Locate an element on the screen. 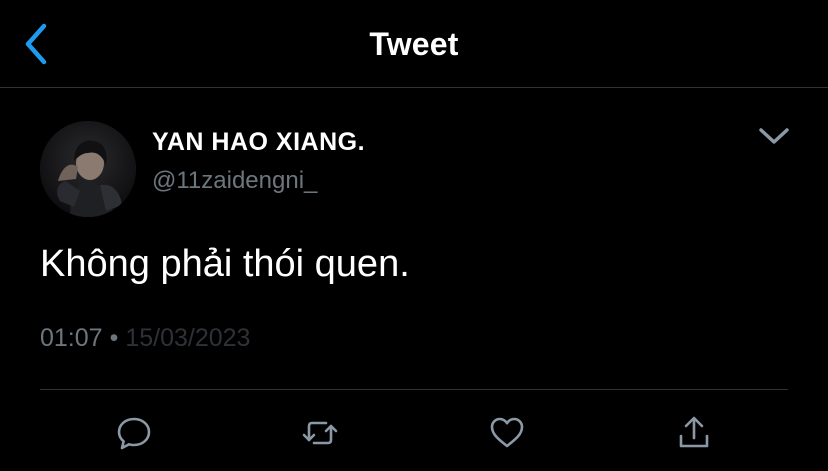 The height and width of the screenshot is (471, 828). reply-button is located at coordinates (134, 433).